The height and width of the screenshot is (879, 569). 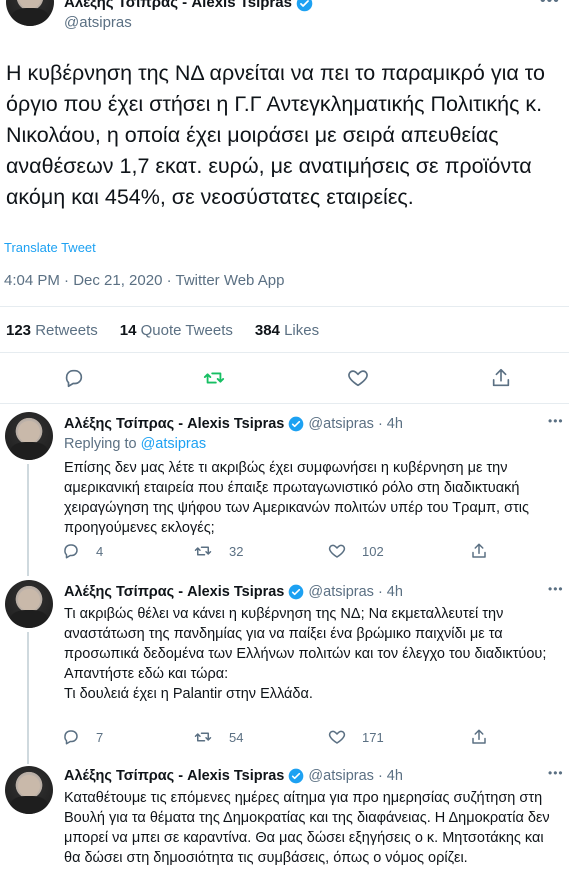 What do you see at coordinates (287, 330) in the screenshot?
I see `likes-stat: 384 Likes` at bounding box center [287, 330].